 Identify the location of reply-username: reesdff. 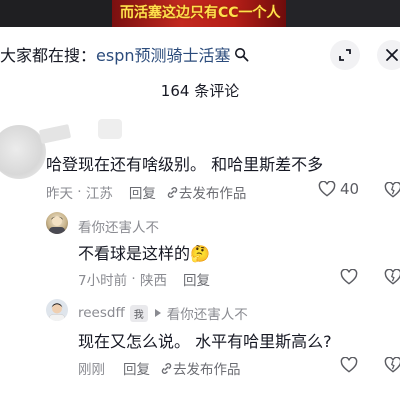
(101, 313).